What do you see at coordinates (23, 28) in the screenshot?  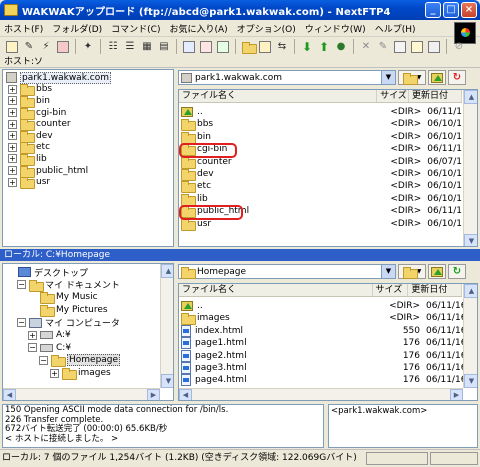 I see `menu-host: ホスト(F)` at bounding box center [23, 28].